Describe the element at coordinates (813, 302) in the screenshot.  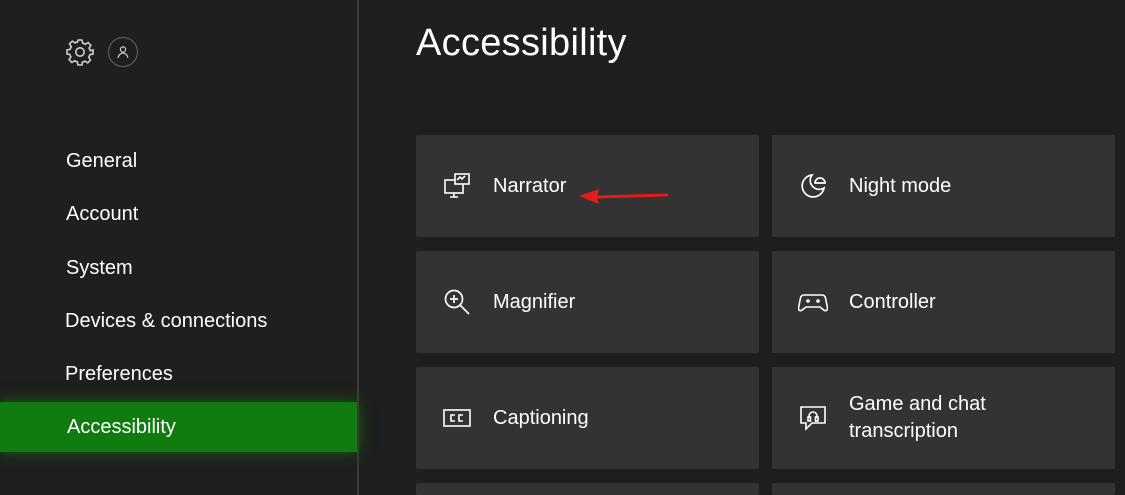
I see `controller-icon` at that location.